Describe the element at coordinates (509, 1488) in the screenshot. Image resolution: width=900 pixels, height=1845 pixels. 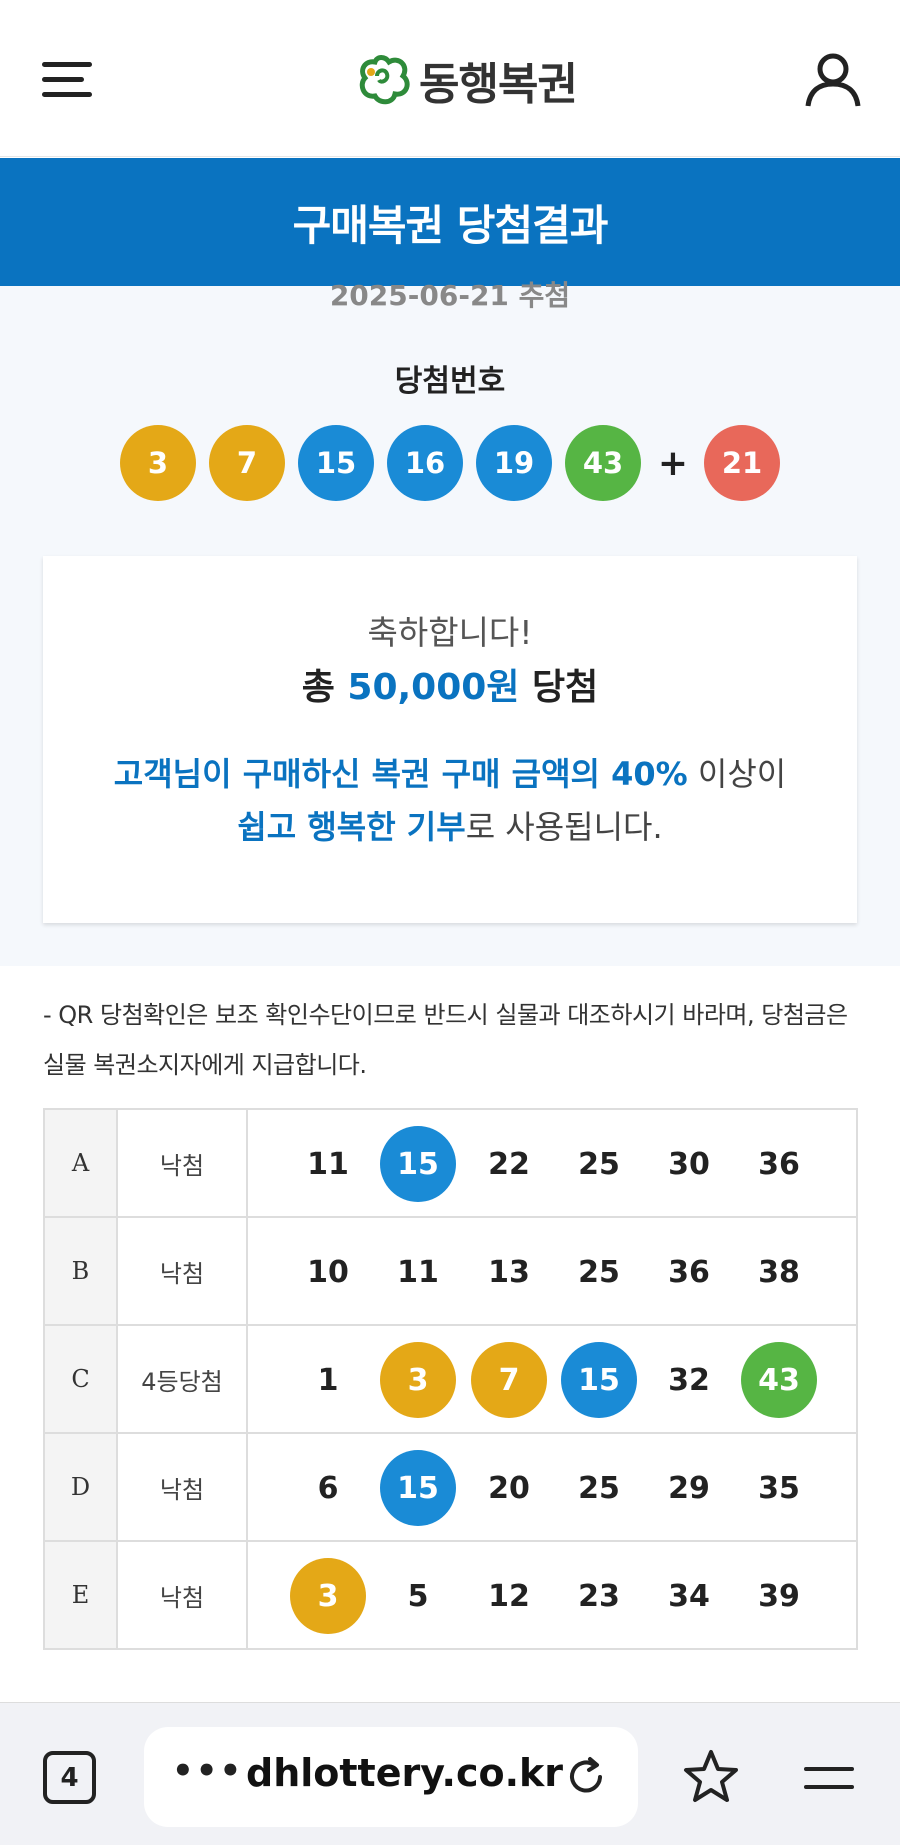
I see `ticket-number: 20` at that location.